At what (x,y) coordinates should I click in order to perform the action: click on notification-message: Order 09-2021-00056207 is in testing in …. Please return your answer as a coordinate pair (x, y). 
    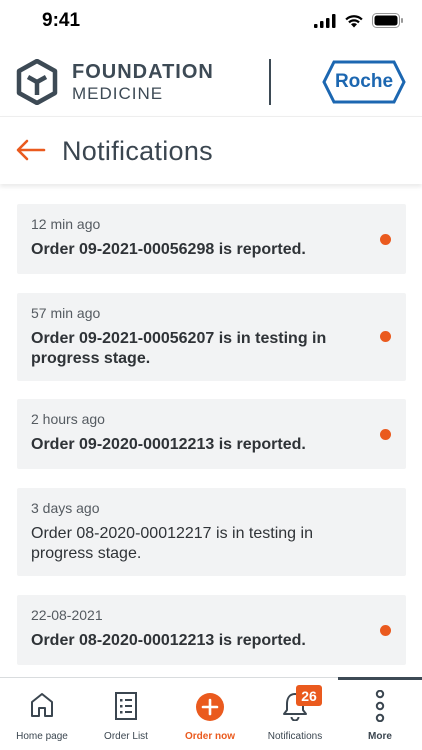
    Looking at the image, I should click on (179, 348).